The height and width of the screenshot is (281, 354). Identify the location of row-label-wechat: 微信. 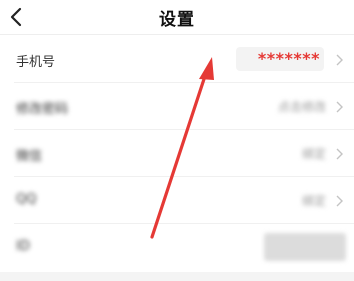
(29, 156).